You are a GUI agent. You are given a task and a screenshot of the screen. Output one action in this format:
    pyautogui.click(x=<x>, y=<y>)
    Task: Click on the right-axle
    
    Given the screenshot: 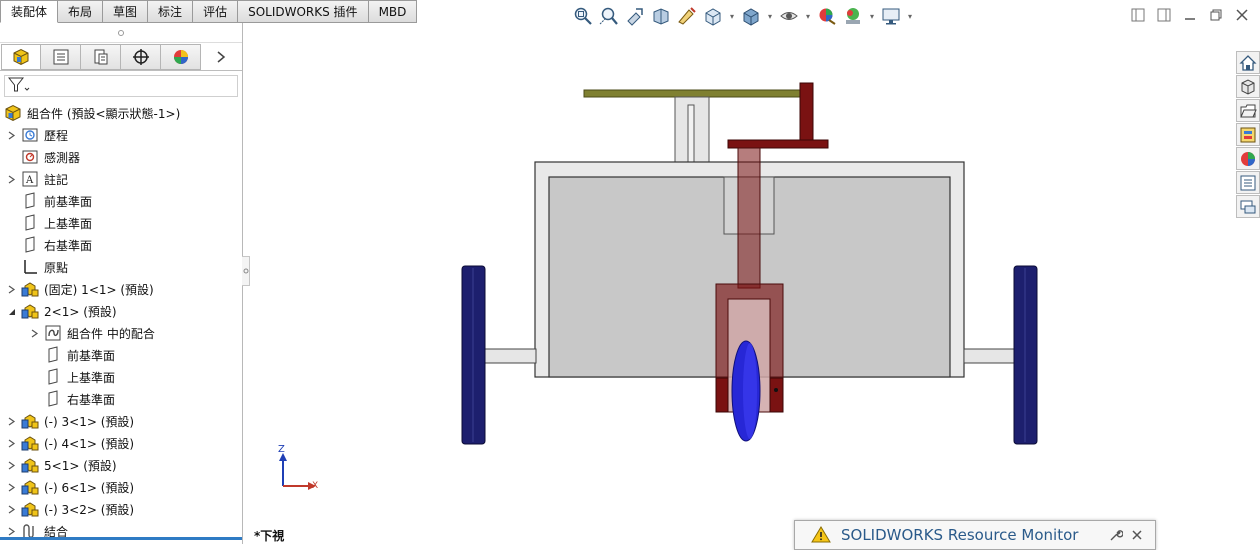 What is the action you would take?
    pyautogui.click(x=989, y=356)
    